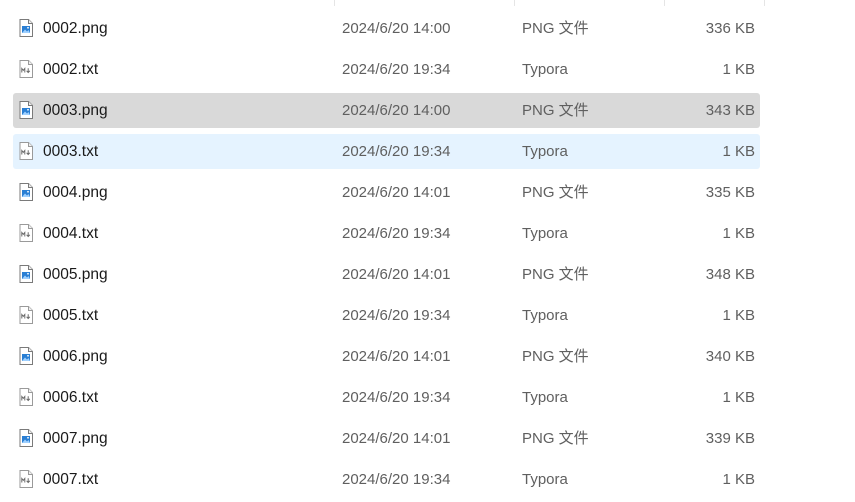 Image resolution: width=855 pixels, height=502 pixels. What do you see at coordinates (730, 28) in the screenshot?
I see `file-size: 336 KB` at bounding box center [730, 28].